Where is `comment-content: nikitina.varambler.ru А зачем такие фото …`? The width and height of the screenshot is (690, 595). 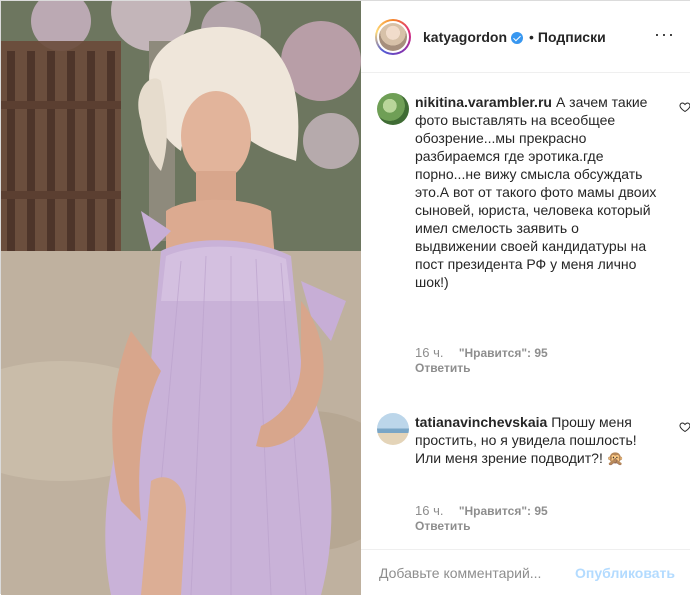
comment-content: nikitina.varambler.ru А зачем такие фото … is located at coordinates (539, 192).